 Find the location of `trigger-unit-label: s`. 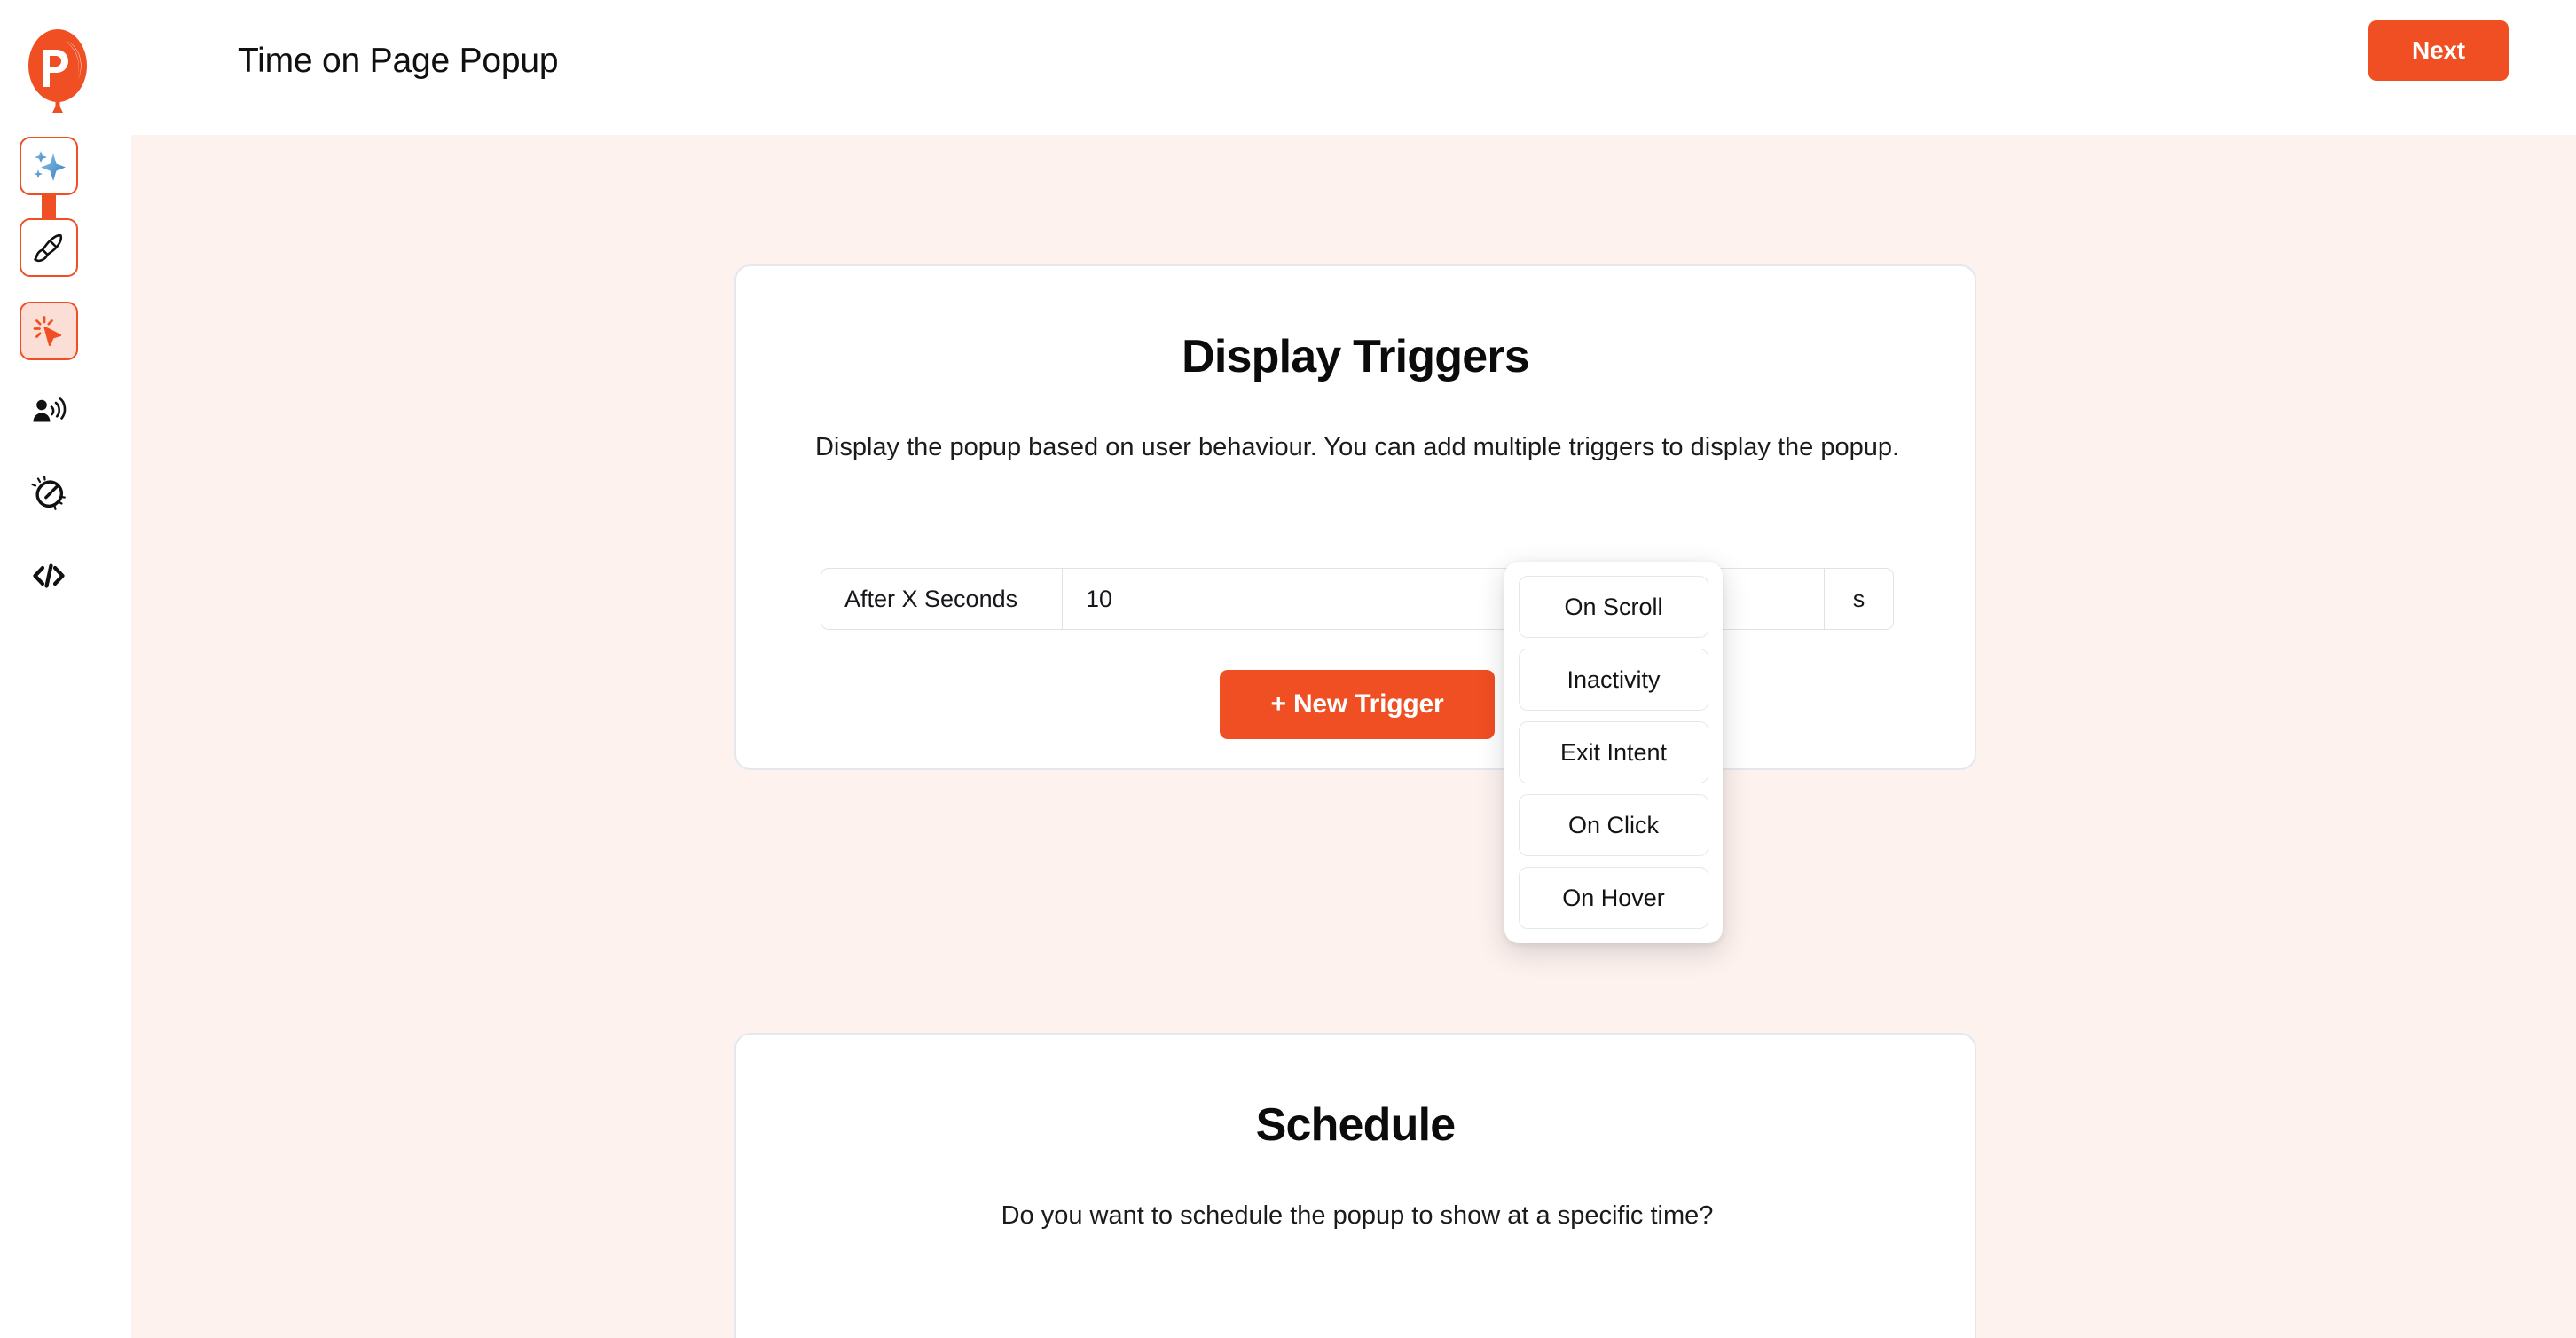

trigger-unit-label: s is located at coordinates (1858, 599).